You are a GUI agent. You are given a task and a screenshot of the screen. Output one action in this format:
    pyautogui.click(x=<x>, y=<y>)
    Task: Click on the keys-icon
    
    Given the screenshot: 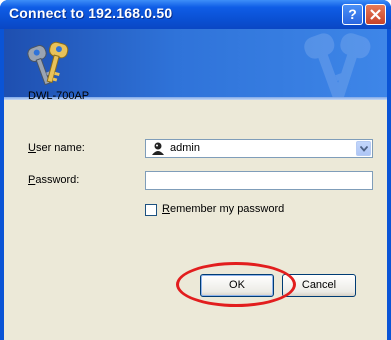 What is the action you would take?
    pyautogui.click(x=48, y=63)
    